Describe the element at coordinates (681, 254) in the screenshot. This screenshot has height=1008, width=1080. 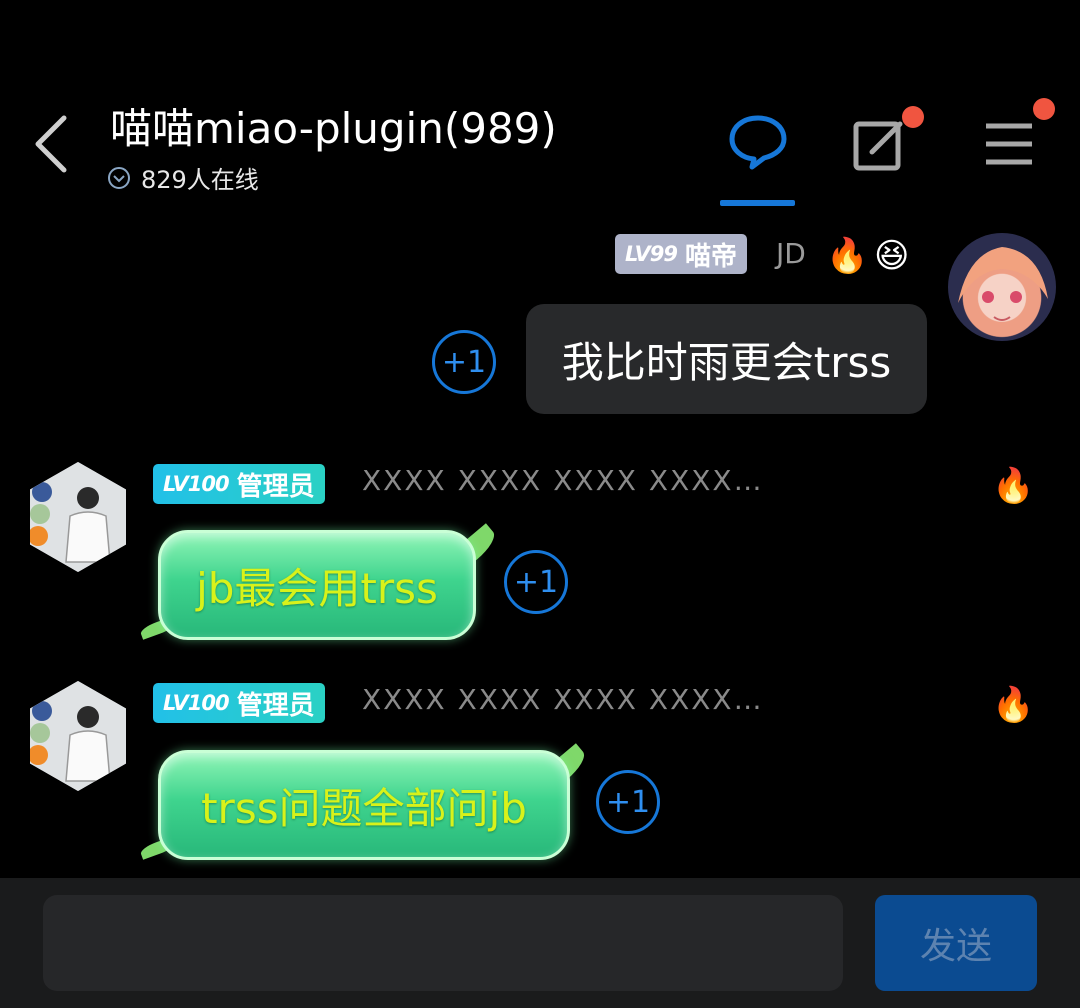
I see `member-level-badge: LV99 喵帝` at that location.